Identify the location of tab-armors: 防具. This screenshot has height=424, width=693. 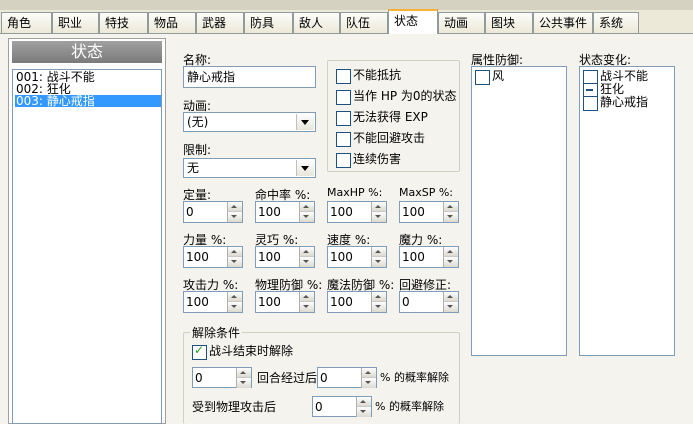
(268, 22).